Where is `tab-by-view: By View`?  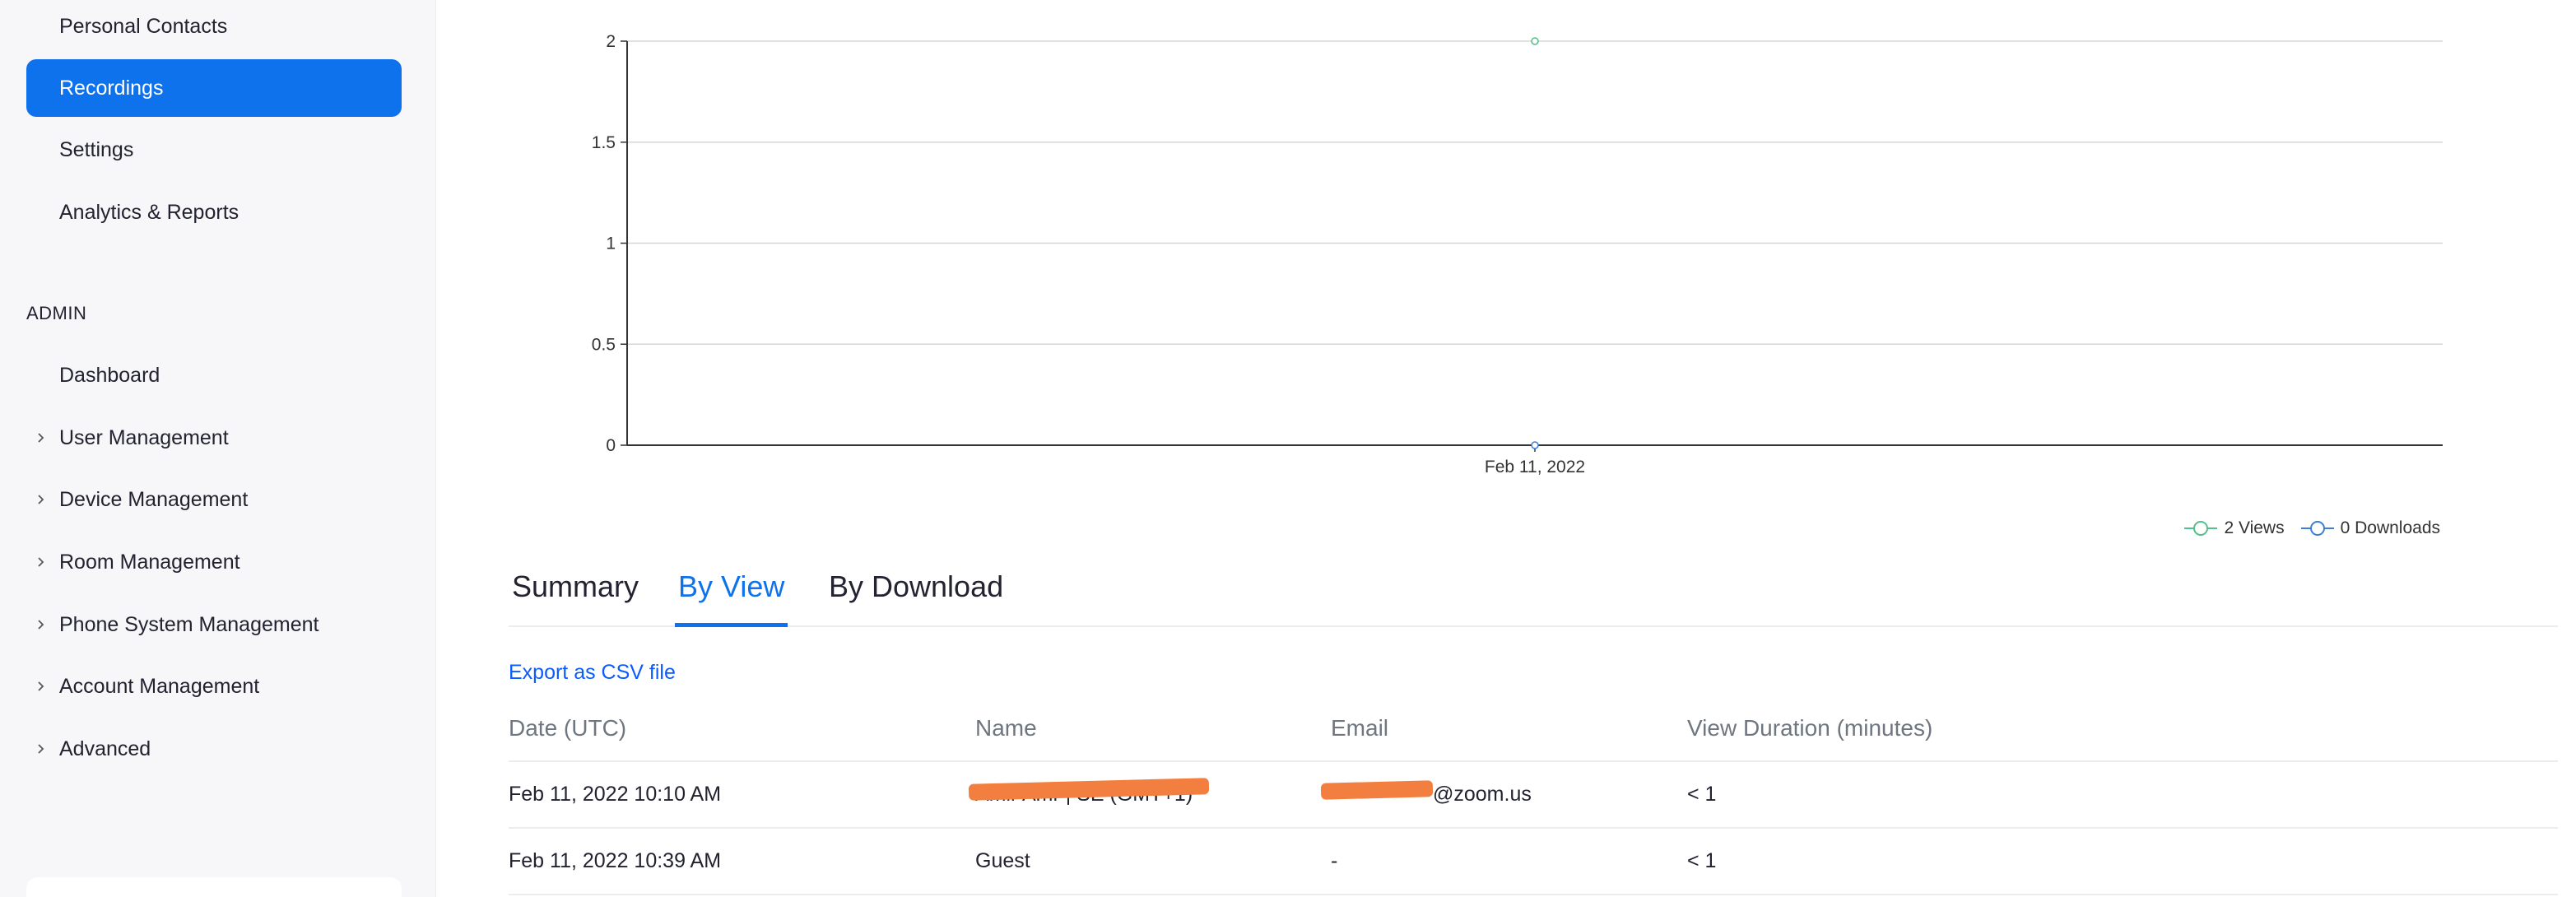 tab-by-view: By View is located at coordinates (731, 598).